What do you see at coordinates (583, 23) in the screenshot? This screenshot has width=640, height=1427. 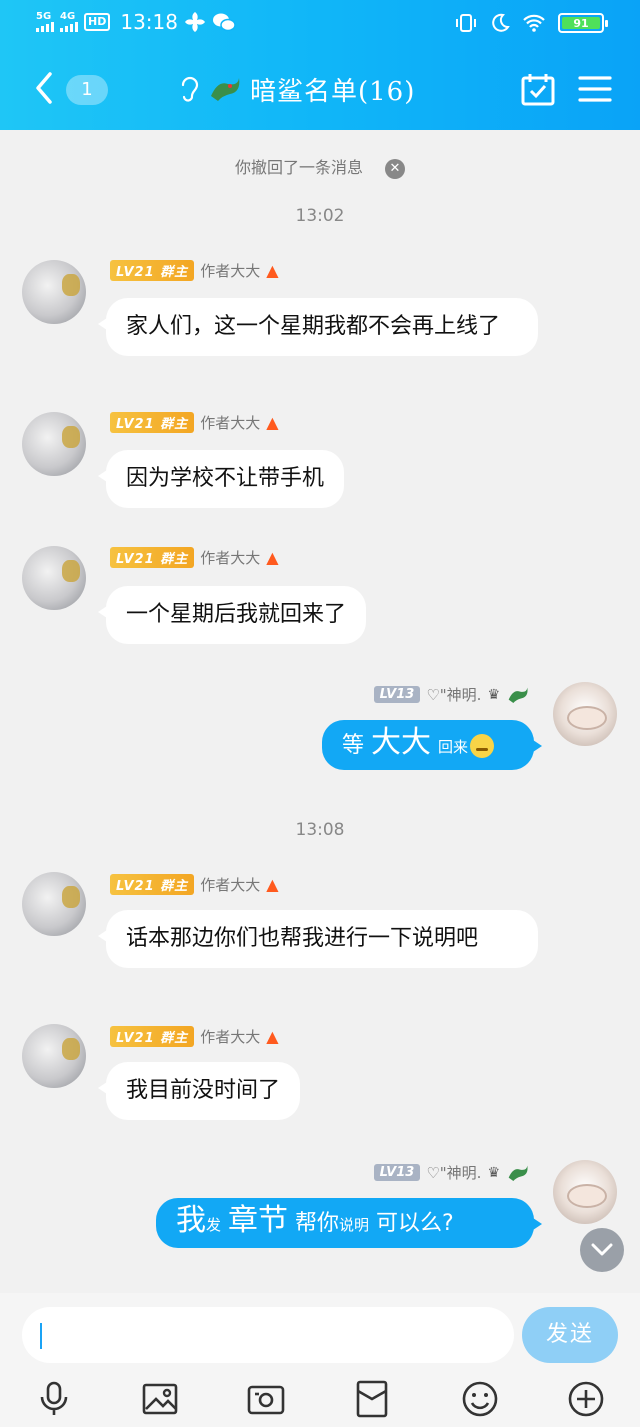 I see `battery-icon: 91` at bounding box center [583, 23].